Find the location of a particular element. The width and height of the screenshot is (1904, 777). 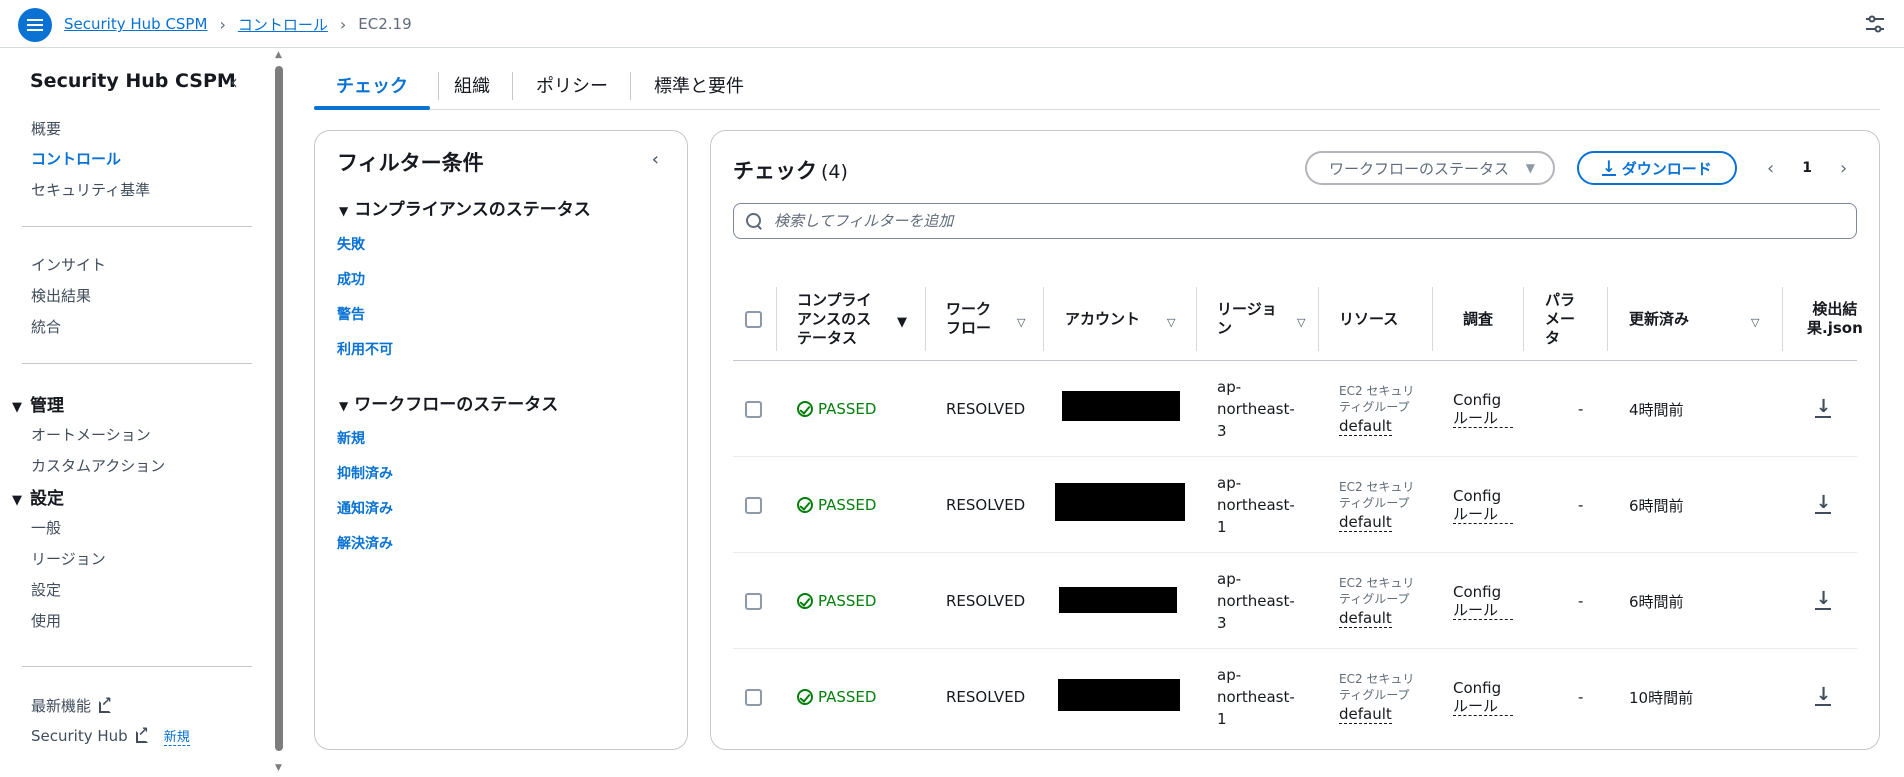

filter-option-not-available: 利用不可 is located at coordinates (365, 349).